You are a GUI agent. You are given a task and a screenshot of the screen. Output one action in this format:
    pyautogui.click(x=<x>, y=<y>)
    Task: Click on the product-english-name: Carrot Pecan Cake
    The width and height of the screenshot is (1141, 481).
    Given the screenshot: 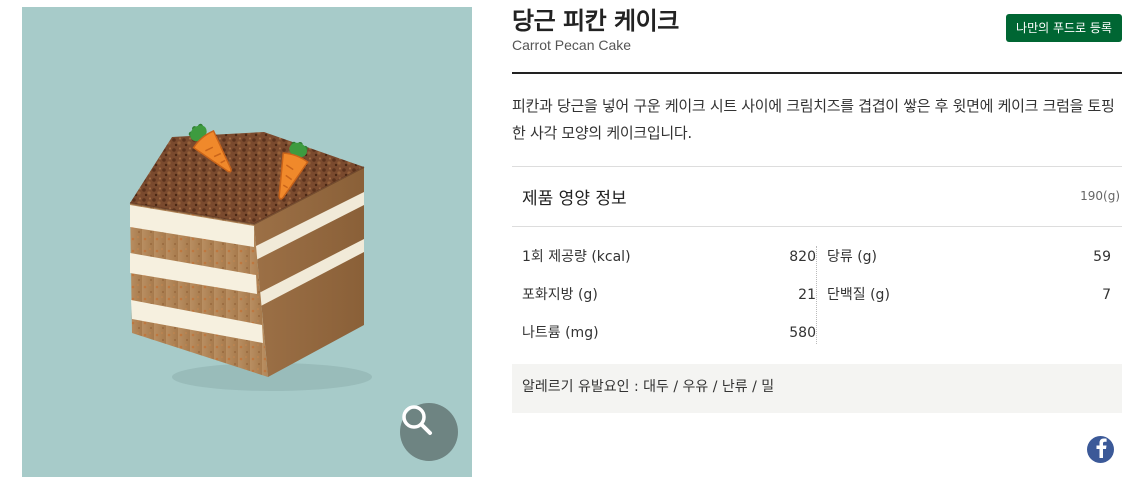 What is the action you would take?
    pyautogui.click(x=572, y=45)
    